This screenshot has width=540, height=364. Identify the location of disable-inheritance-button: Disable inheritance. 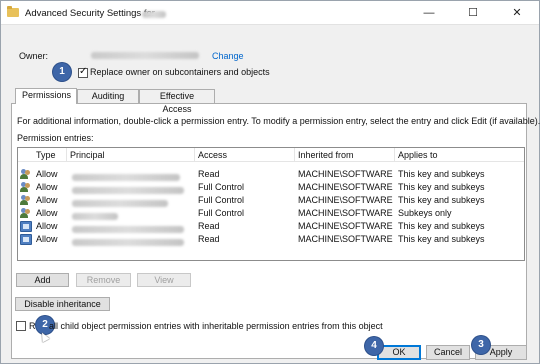
(62, 304).